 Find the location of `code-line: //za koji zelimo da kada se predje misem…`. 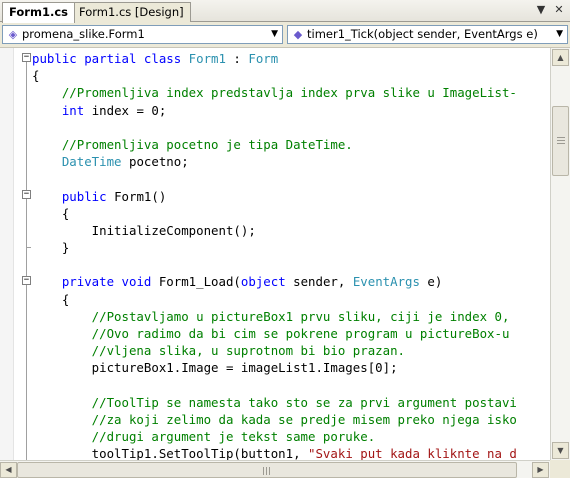

code-line: //za koji zelimo da kada se predje misem… is located at coordinates (274, 419).